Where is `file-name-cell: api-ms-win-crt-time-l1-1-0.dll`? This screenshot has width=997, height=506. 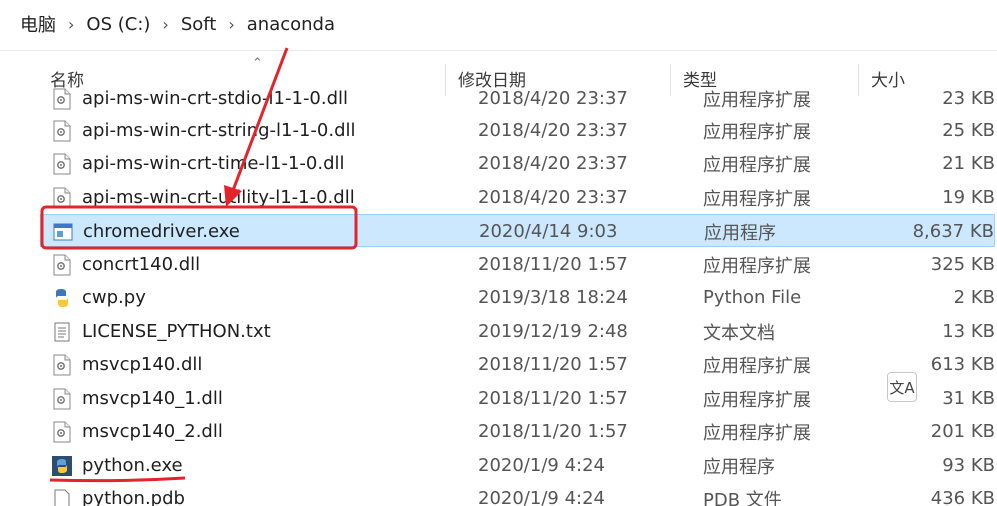
file-name-cell: api-ms-win-crt-time-l1-1-0.dll is located at coordinates (198, 163).